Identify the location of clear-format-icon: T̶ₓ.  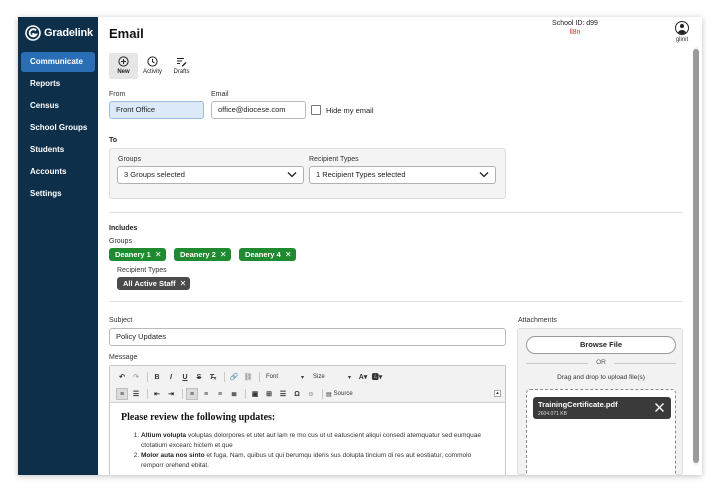
(213, 377).